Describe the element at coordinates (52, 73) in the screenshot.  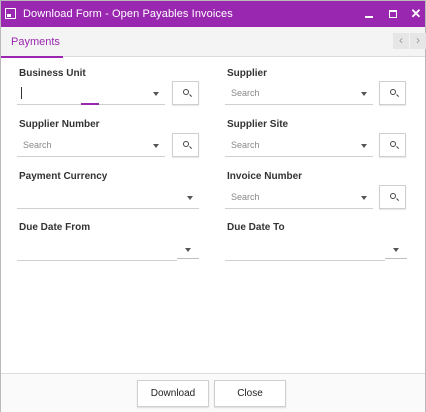
I see `business-unit-label: Business Unit` at that location.